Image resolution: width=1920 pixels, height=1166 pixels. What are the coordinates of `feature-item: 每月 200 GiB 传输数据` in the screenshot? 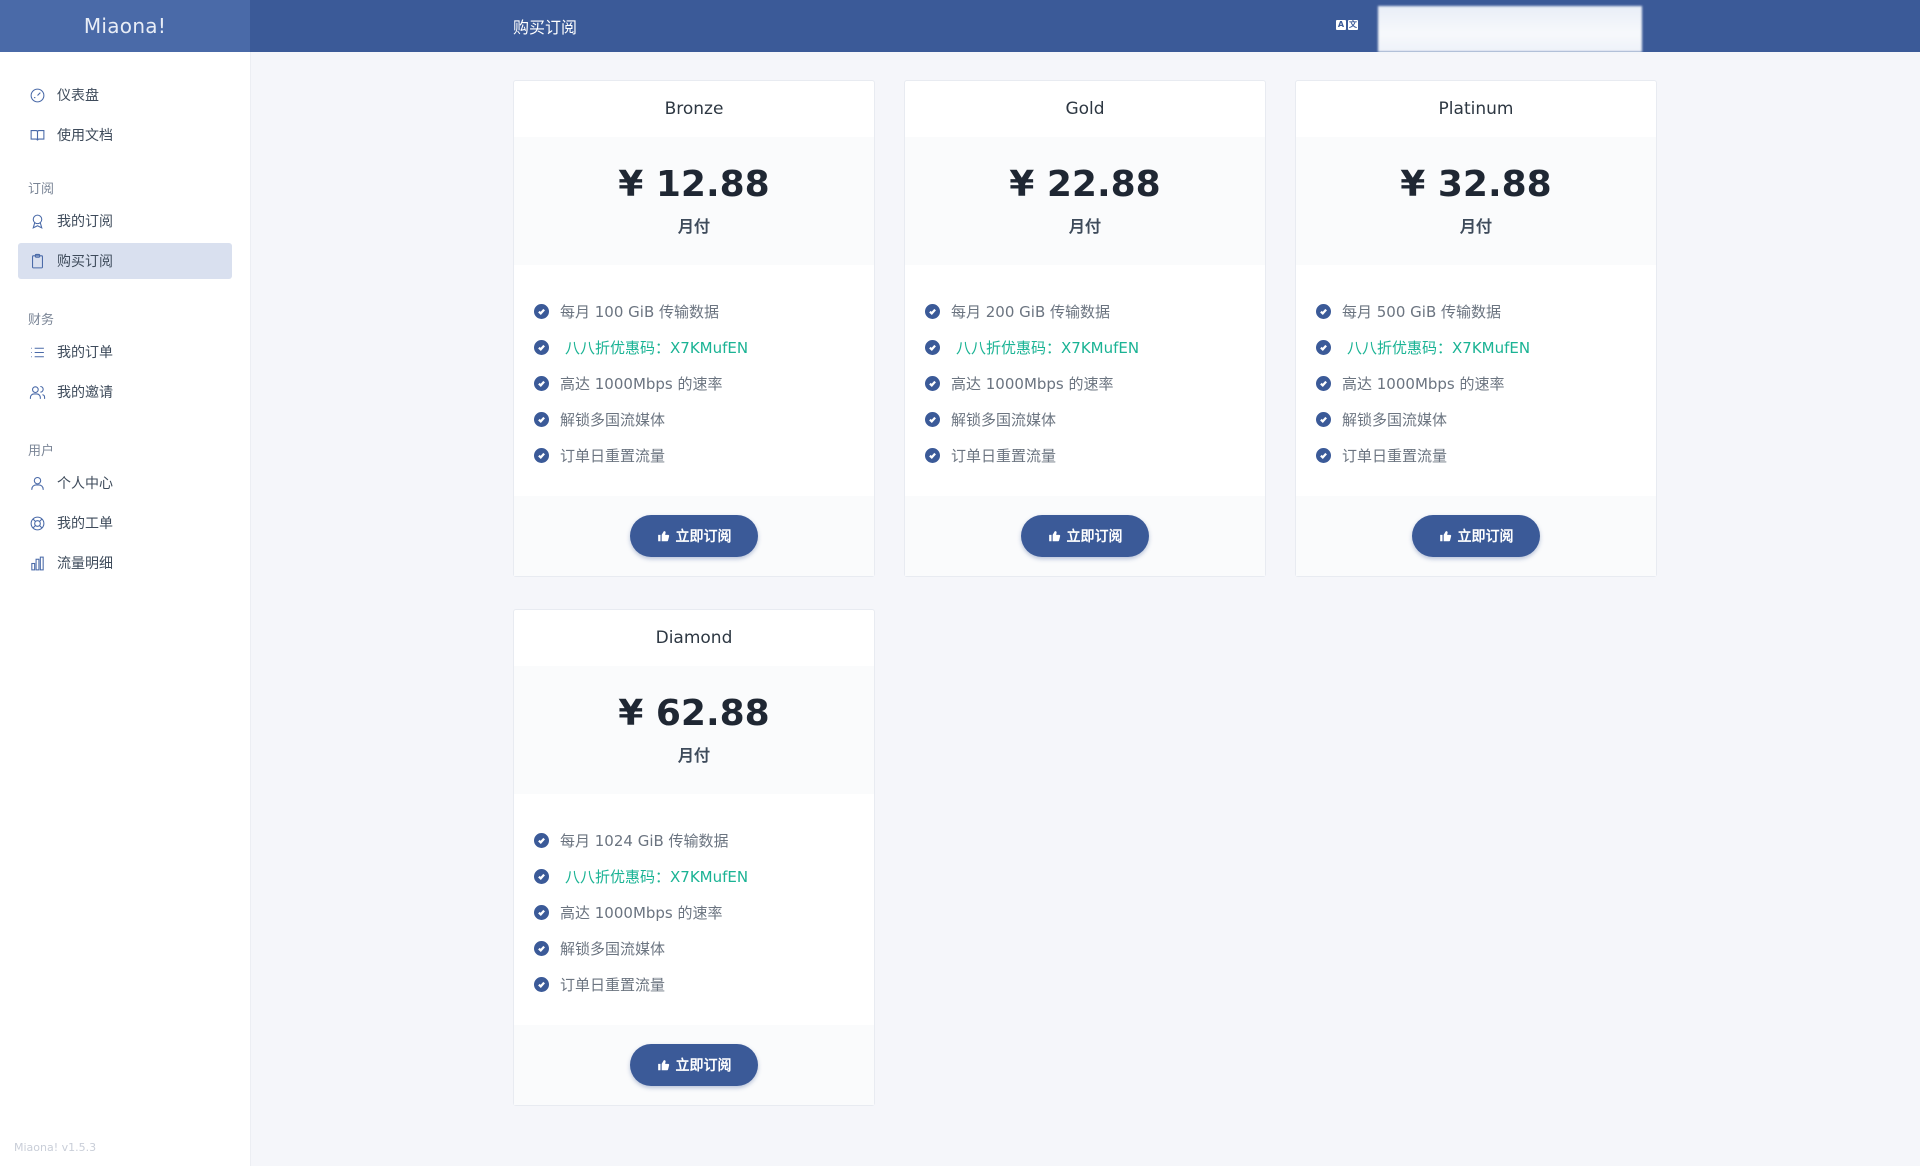 It's located at (1095, 311).